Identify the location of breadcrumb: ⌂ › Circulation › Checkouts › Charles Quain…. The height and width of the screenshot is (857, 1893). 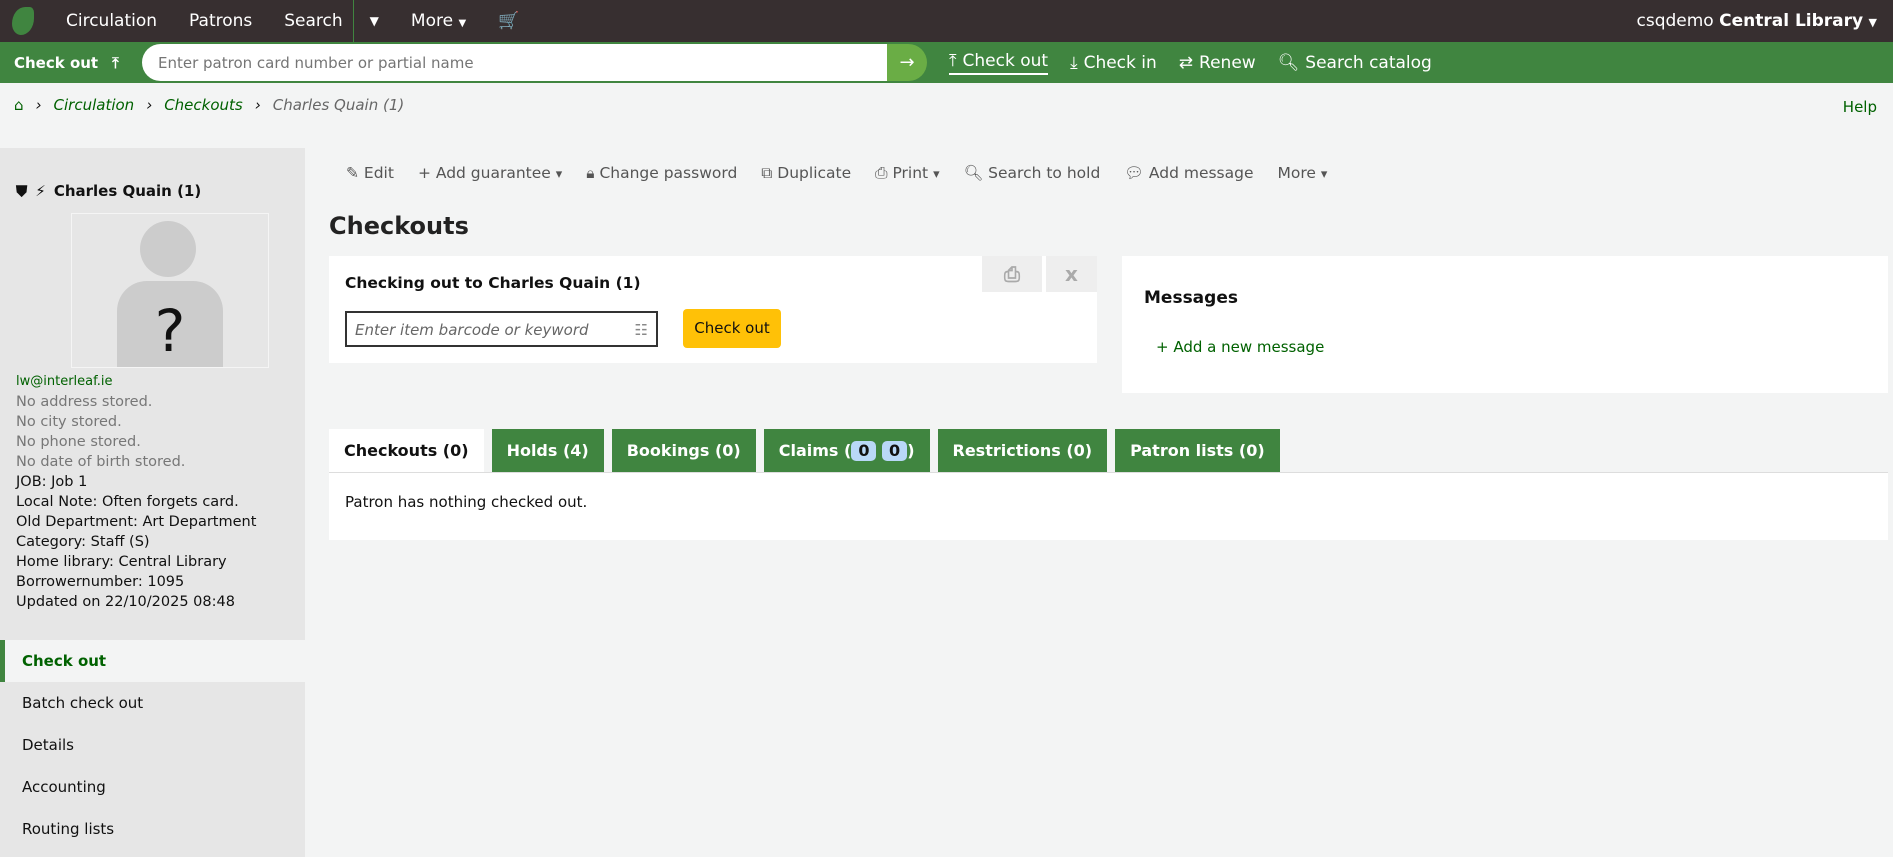
(209, 105).